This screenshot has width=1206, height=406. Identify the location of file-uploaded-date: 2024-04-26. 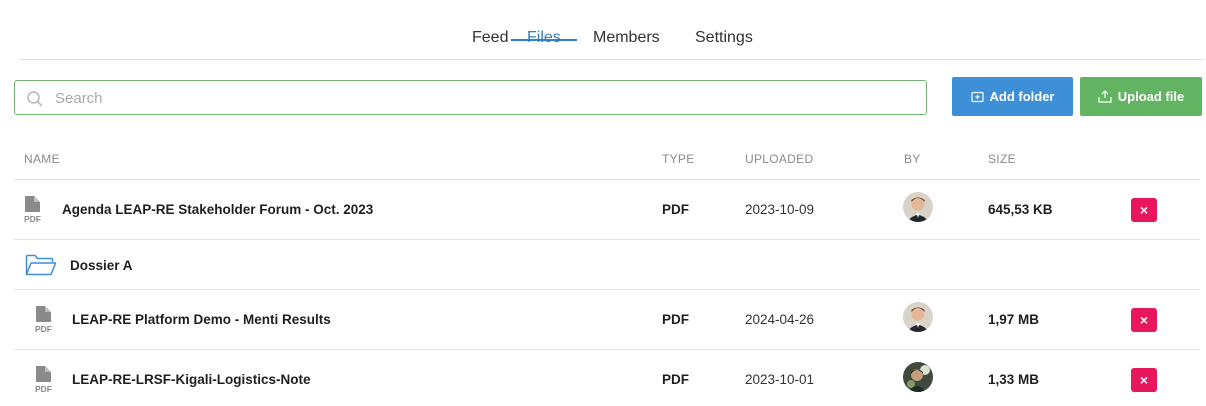
(780, 319).